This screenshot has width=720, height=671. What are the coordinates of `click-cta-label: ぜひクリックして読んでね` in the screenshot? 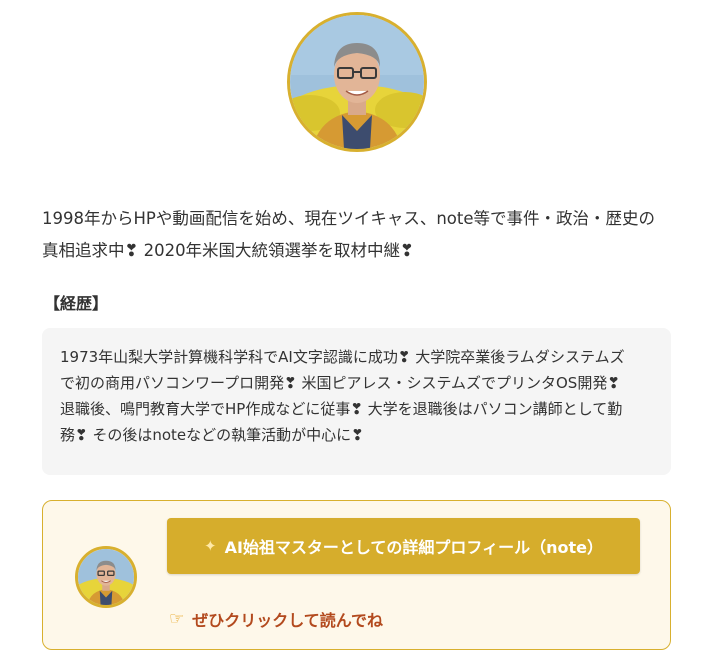 It's located at (287, 620).